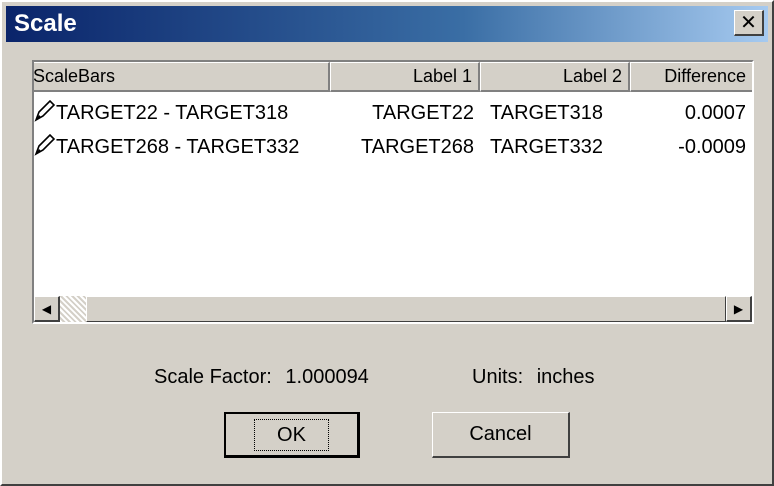  Describe the element at coordinates (498, 377) in the screenshot. I see `units-label: Units:` at that location.